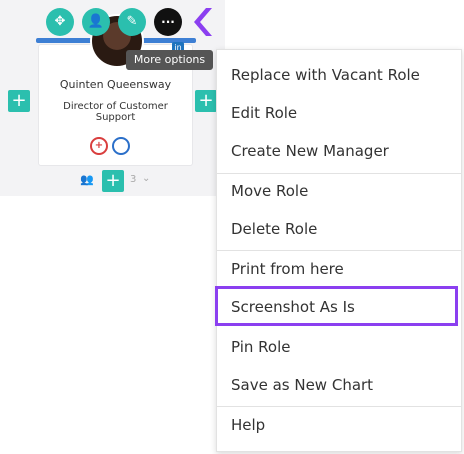 The width and height of the screenshot is (464, 454). Describe the element at coordinates (339, 425) in the screenshot. I see `menu-item-help: Help` at that location.